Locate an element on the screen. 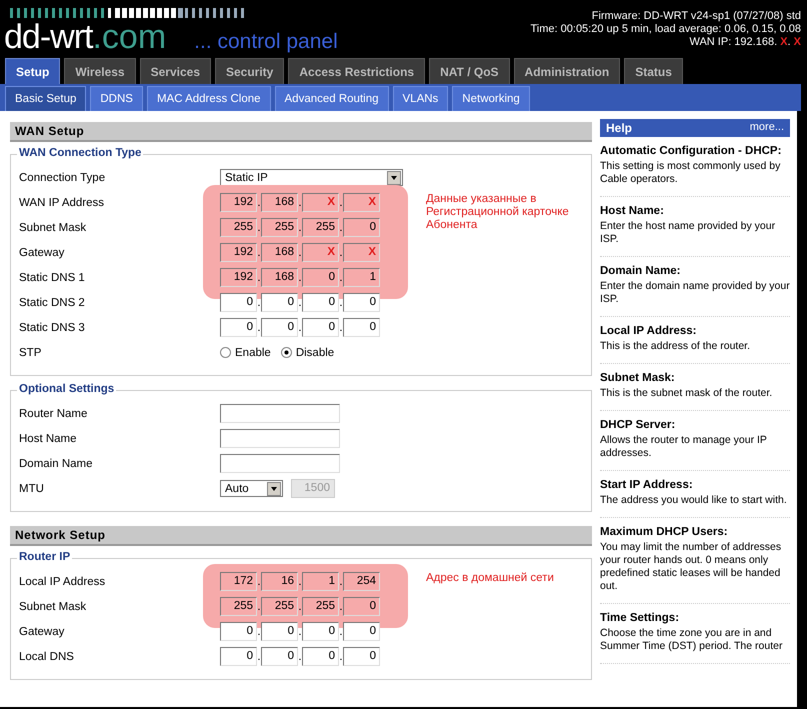  wan-ip-info: WAN IP: 192.168. is located at coordinates (733, 42).